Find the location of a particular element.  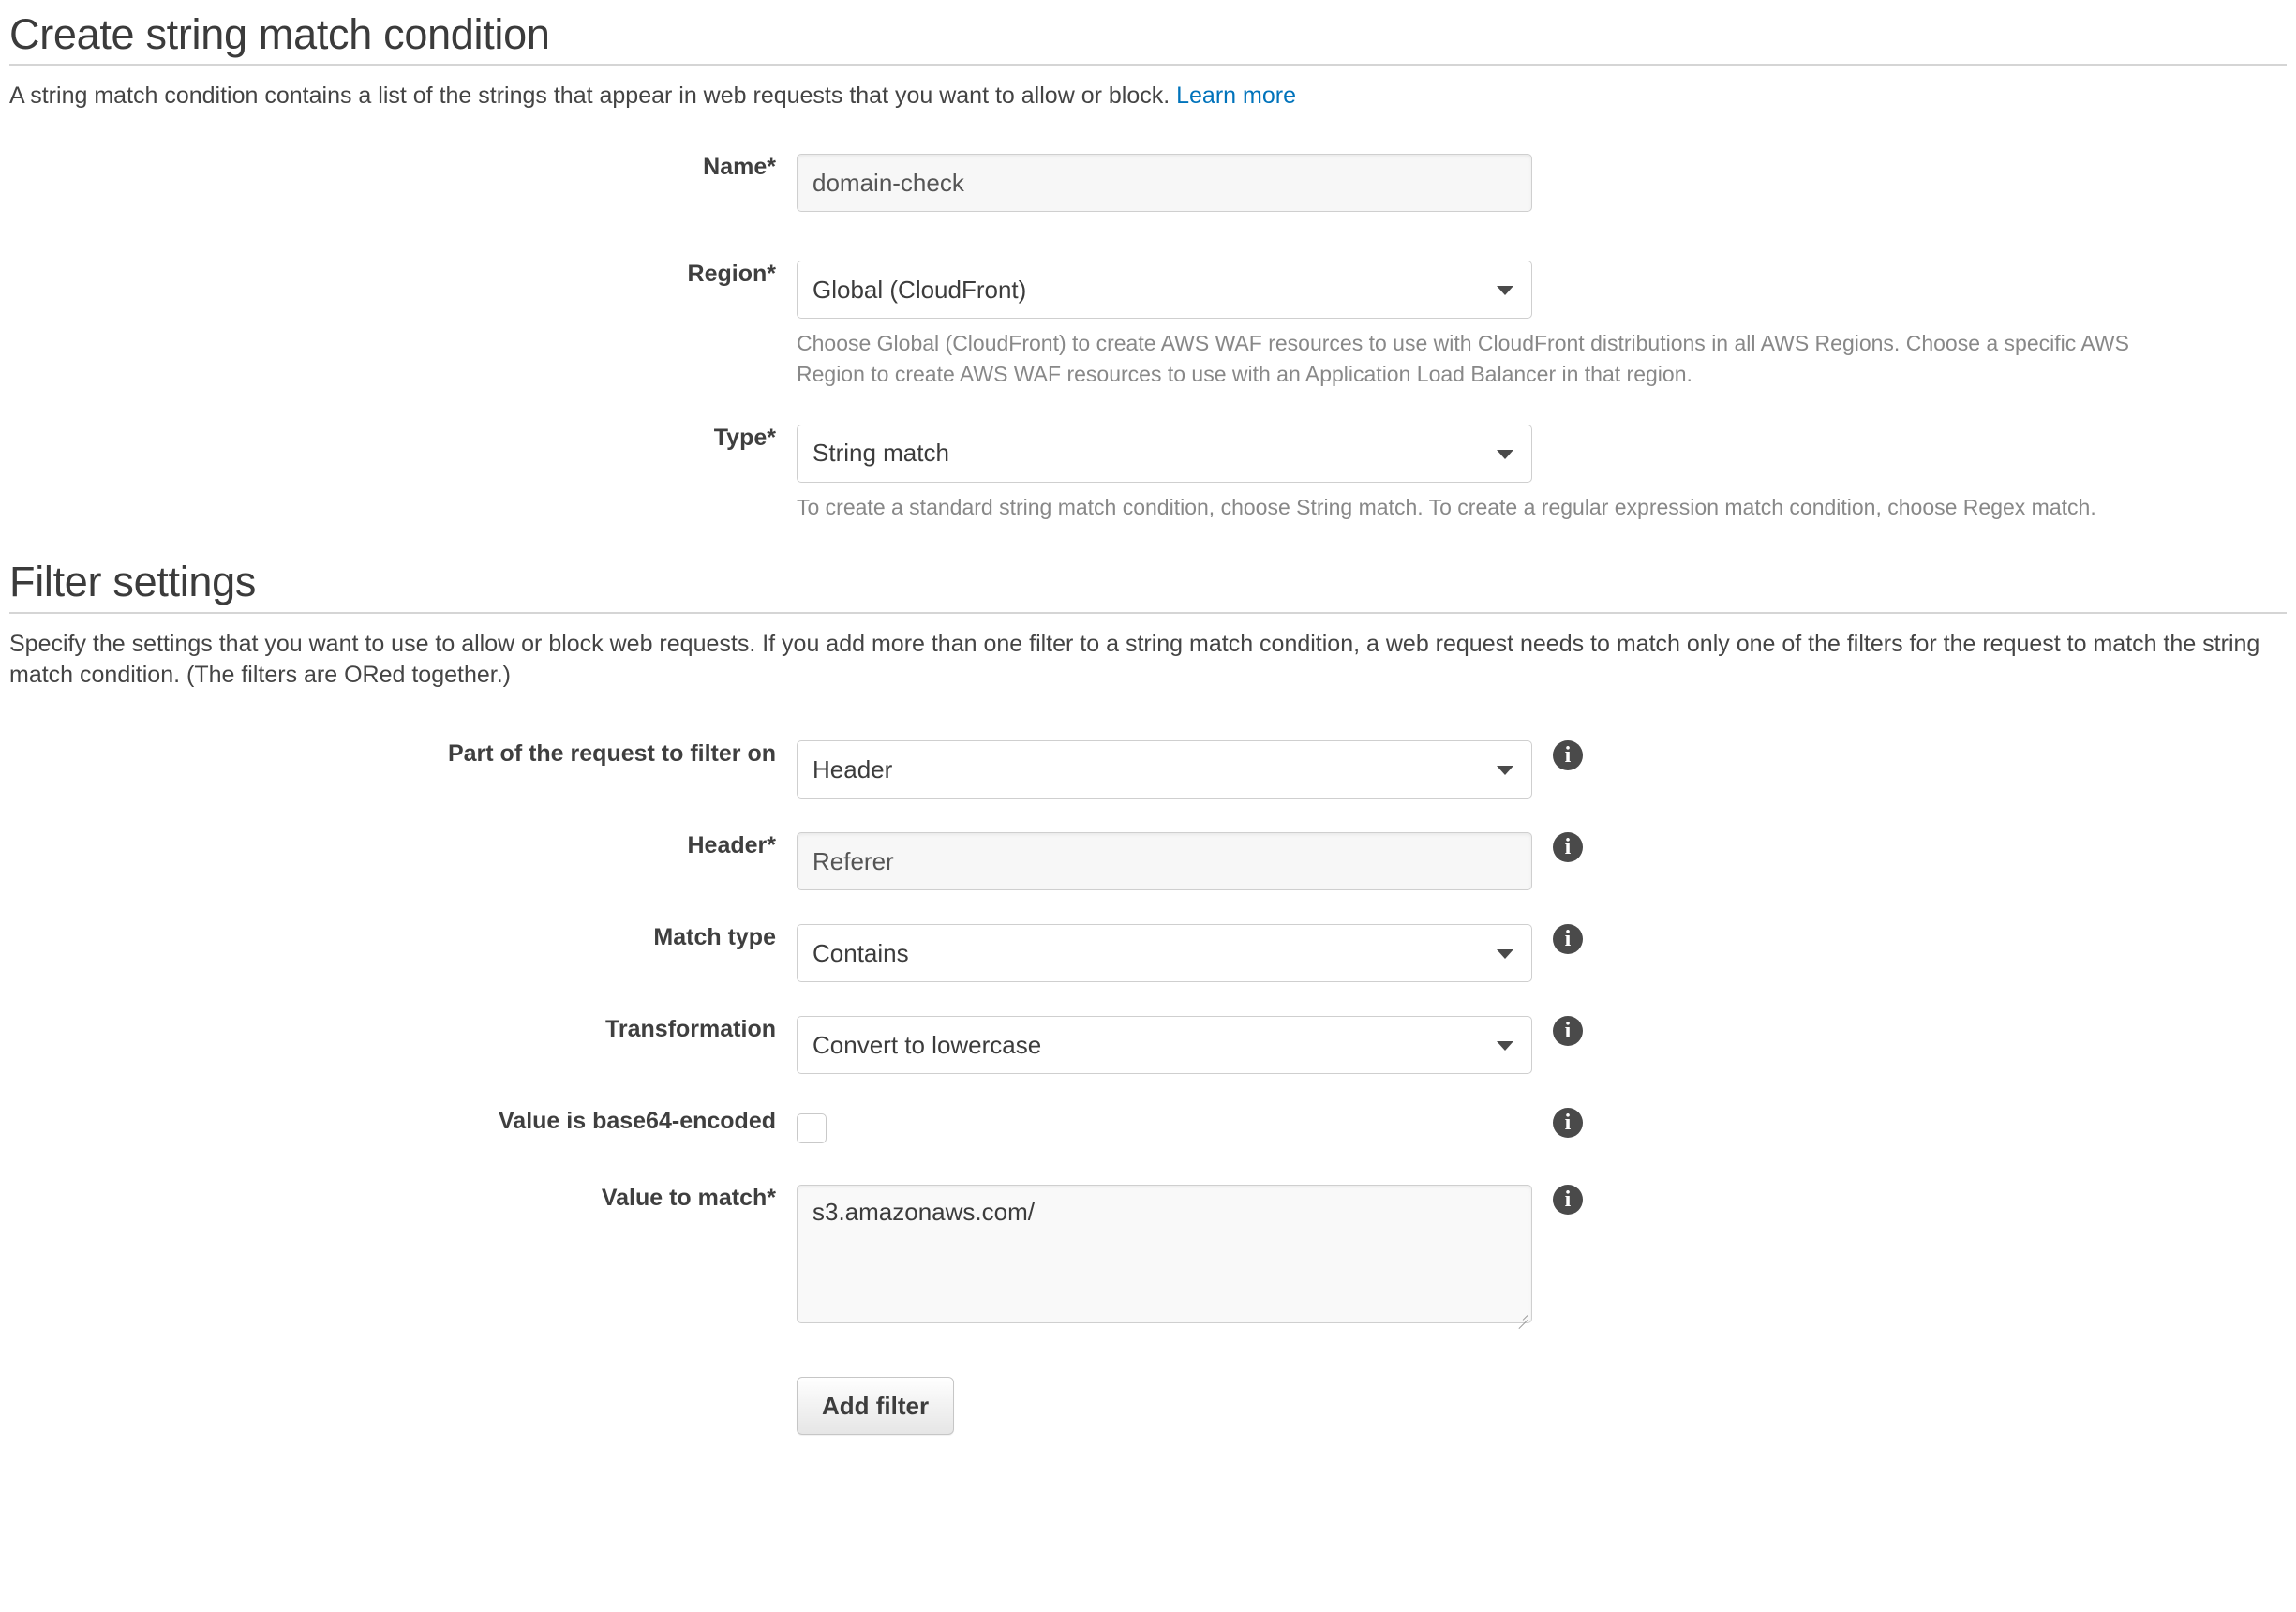

region-row: Region* Global (CloudFront) is located at coordinates (1148, 290).